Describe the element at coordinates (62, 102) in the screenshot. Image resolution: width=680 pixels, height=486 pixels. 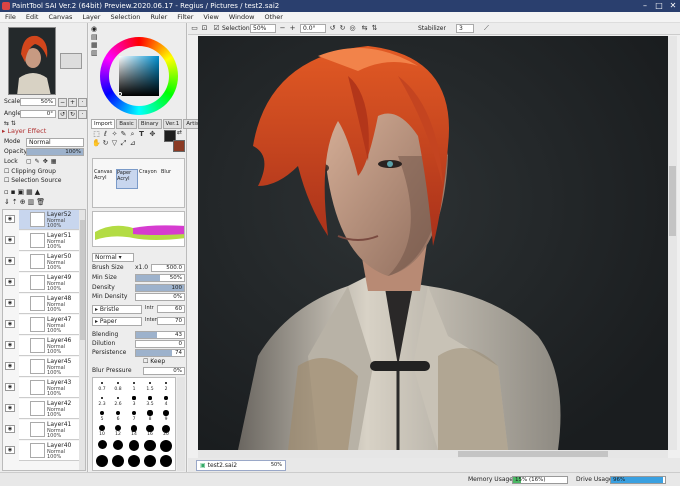
I see `zoom-out-icon: −` at that location.